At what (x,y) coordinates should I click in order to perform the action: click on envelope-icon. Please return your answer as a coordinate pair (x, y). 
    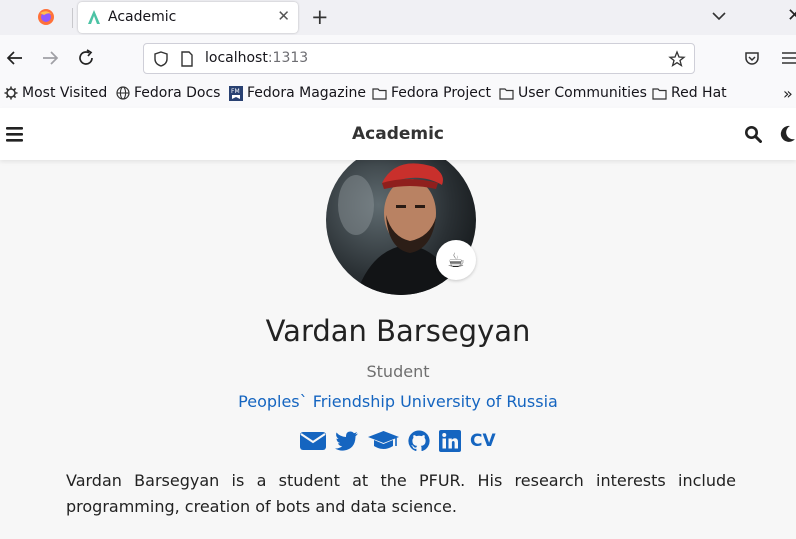
    Looking at the image, I should click on (313, 441).